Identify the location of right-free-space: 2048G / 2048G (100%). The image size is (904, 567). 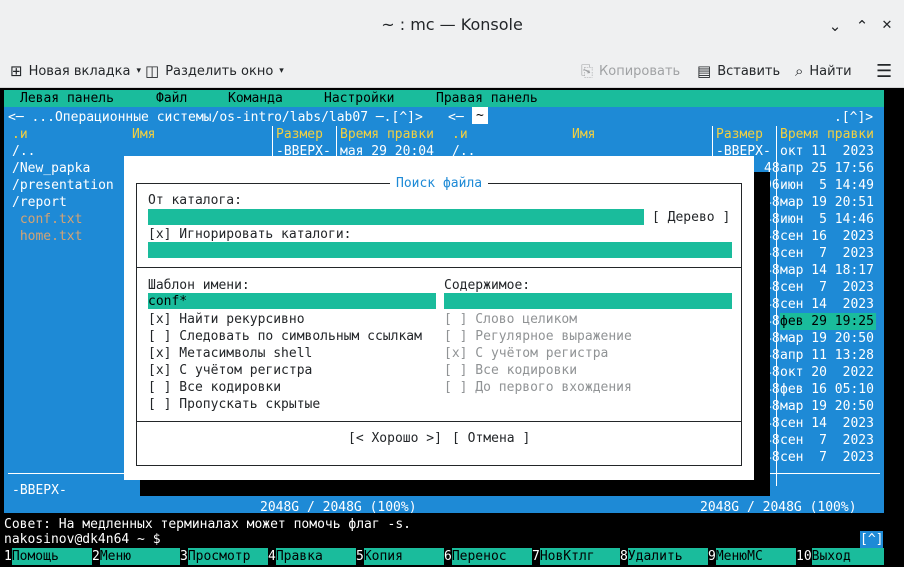
(778, 507).